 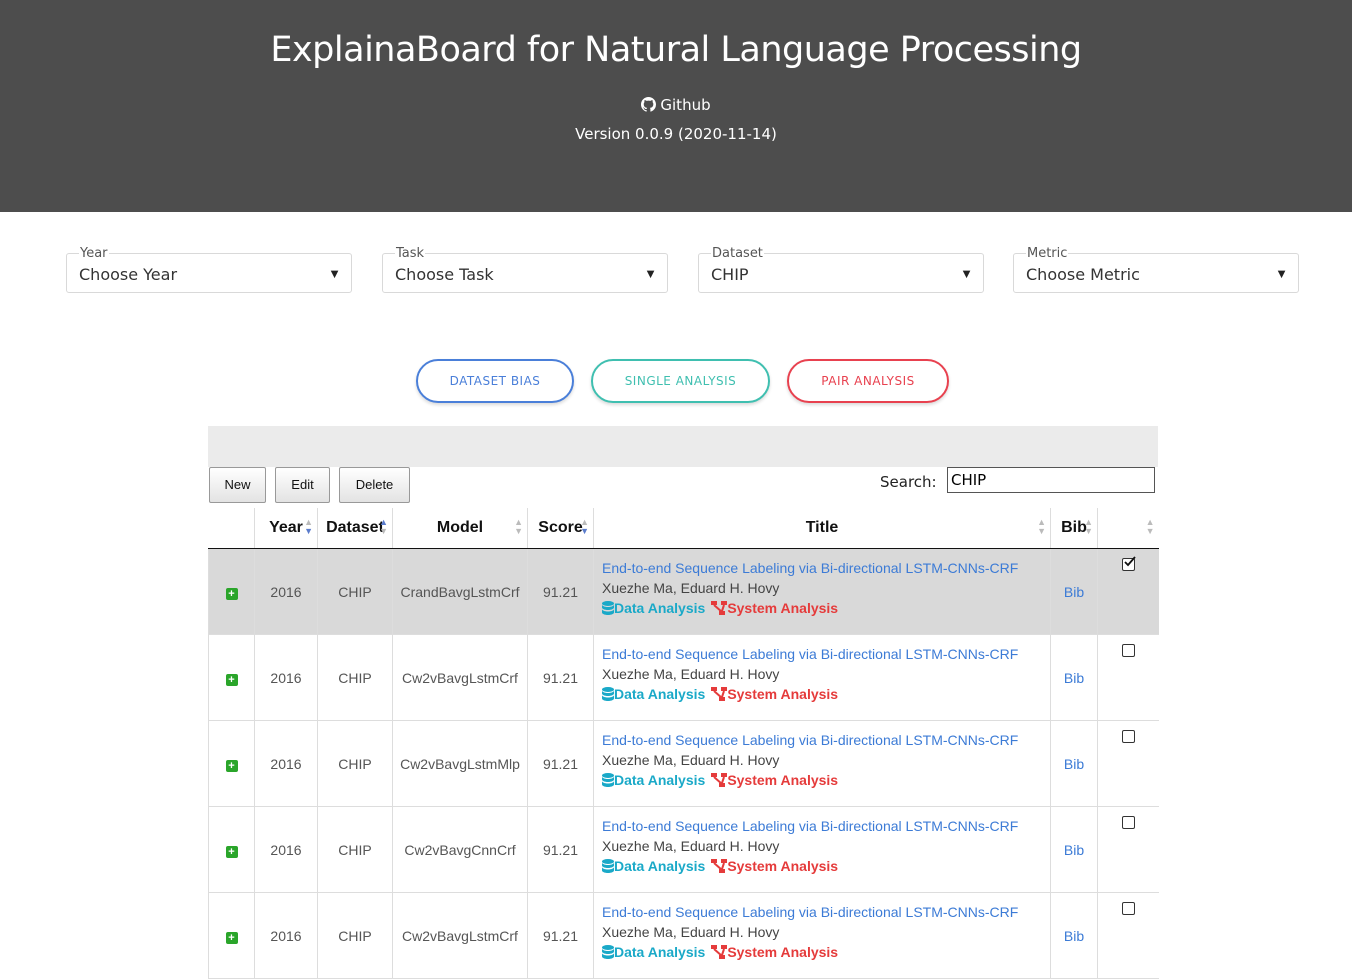 What do you see at coordinates (685, 105) in the screenshot?
I see `github-label: Github` at bounding box center [685, 105].